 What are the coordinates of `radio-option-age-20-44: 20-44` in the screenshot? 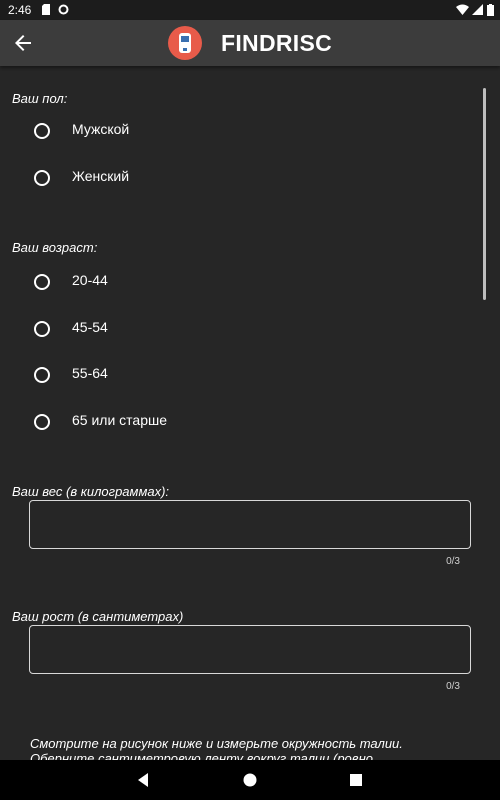 It's located at (244, 283).